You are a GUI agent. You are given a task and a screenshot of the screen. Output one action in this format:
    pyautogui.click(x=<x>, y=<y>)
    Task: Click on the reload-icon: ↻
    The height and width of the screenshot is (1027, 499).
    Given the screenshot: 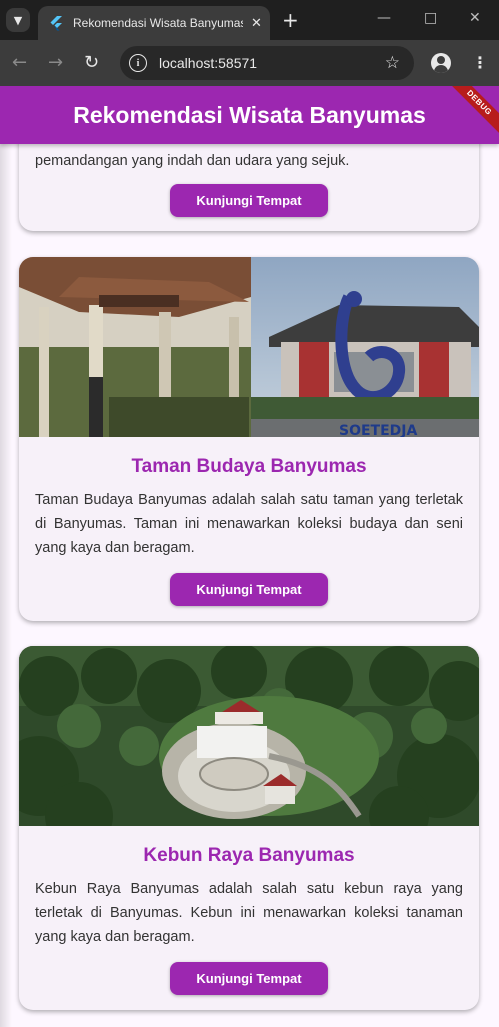 What is the action you would take?
    pyautogui.click(x=91, y=62)
    